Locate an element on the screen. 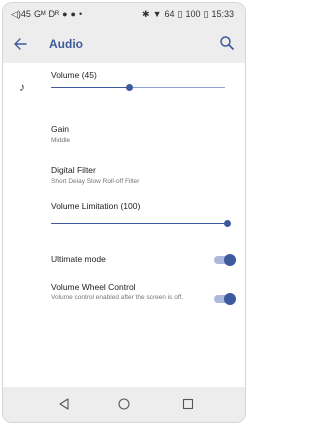 This screenshot has height=425, width=320. back-arrow-icon is located at coordinates (20, 44).